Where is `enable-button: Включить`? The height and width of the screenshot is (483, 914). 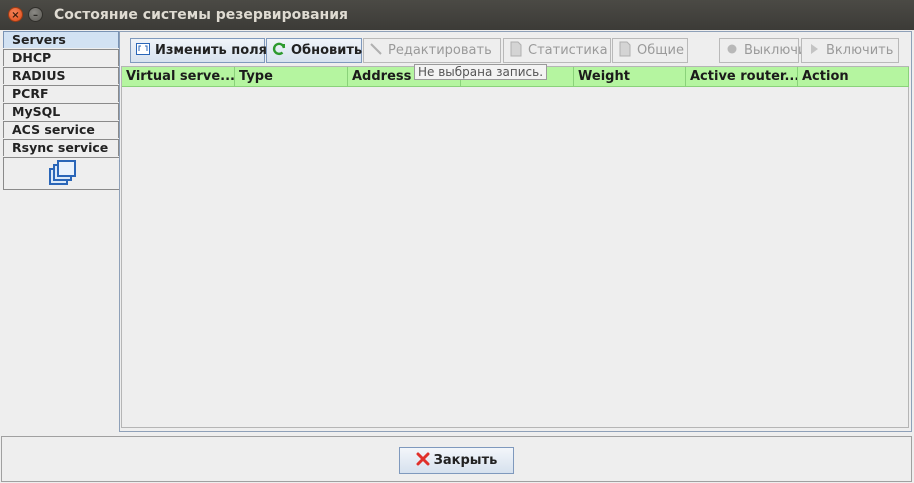
enable-button: Включить is located at coordinates (850, 50).